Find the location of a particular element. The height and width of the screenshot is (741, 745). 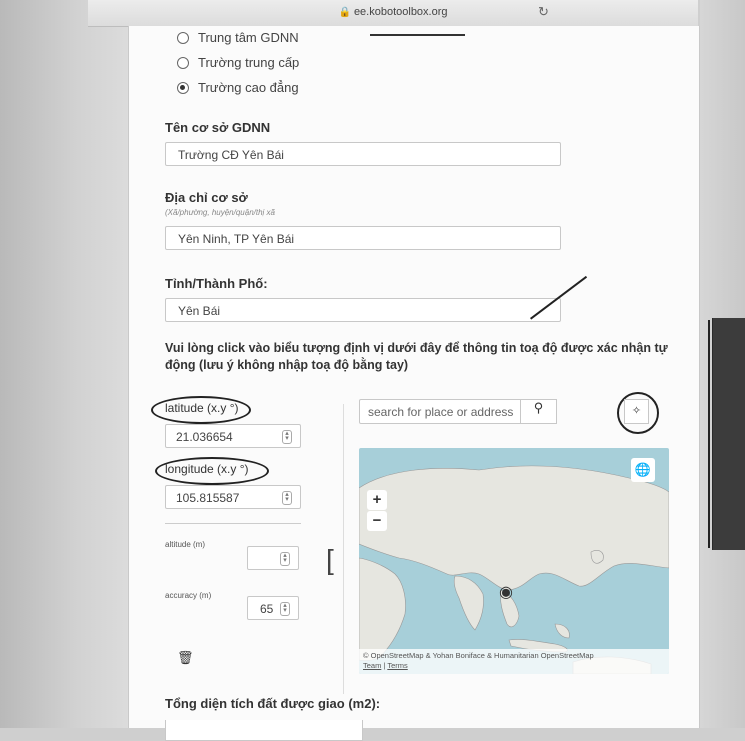

radio-circle-checked is located at coordinates (183, 87).